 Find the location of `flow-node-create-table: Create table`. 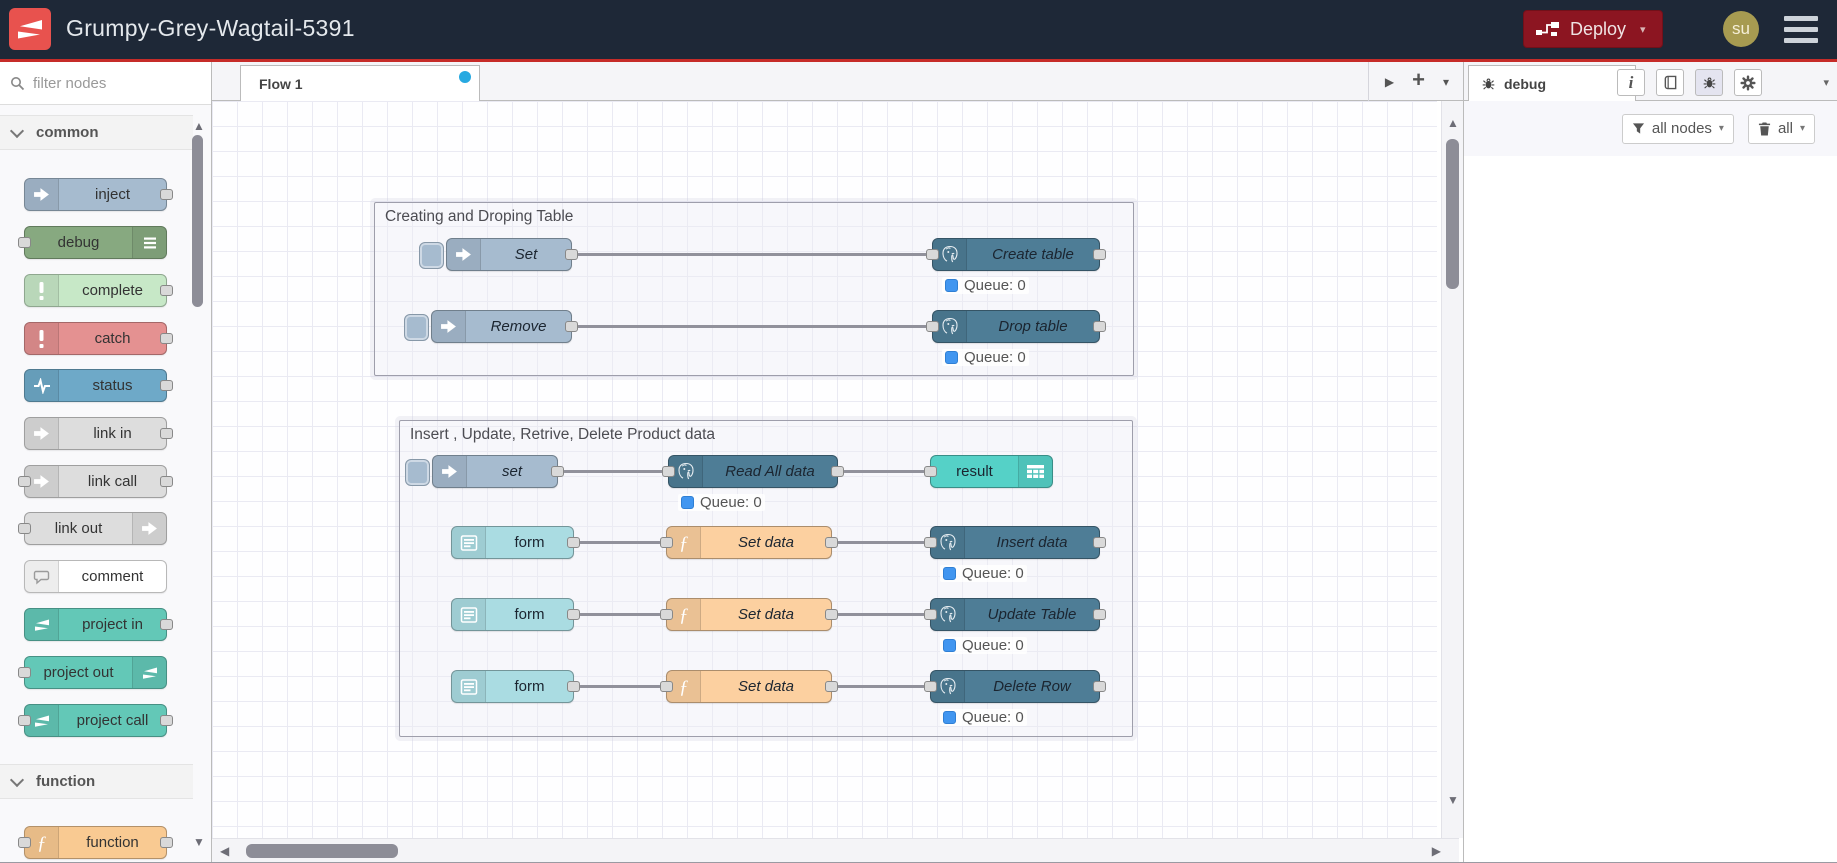

flow-node-create-table: Create table is located at coordinates (1016, 254).